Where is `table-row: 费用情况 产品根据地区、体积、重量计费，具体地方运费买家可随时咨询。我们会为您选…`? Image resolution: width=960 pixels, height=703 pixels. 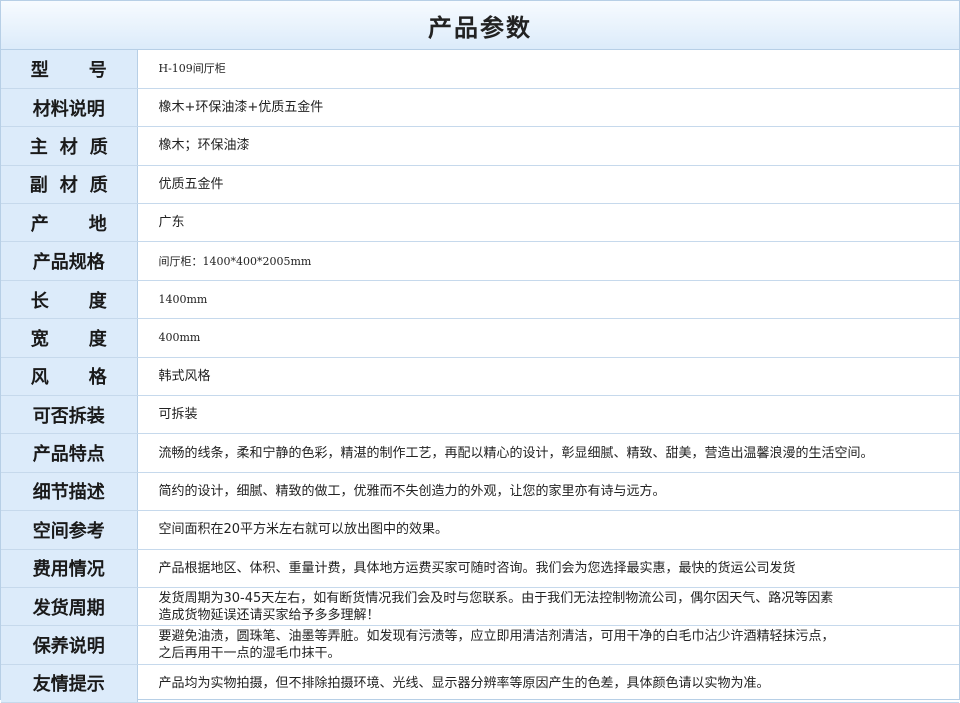 table-row: 费用情况 产品根据地区、体积、重量计费，具体地方运费买家可随时咨询。我们会为您选… is located at coordinates (480, 568).